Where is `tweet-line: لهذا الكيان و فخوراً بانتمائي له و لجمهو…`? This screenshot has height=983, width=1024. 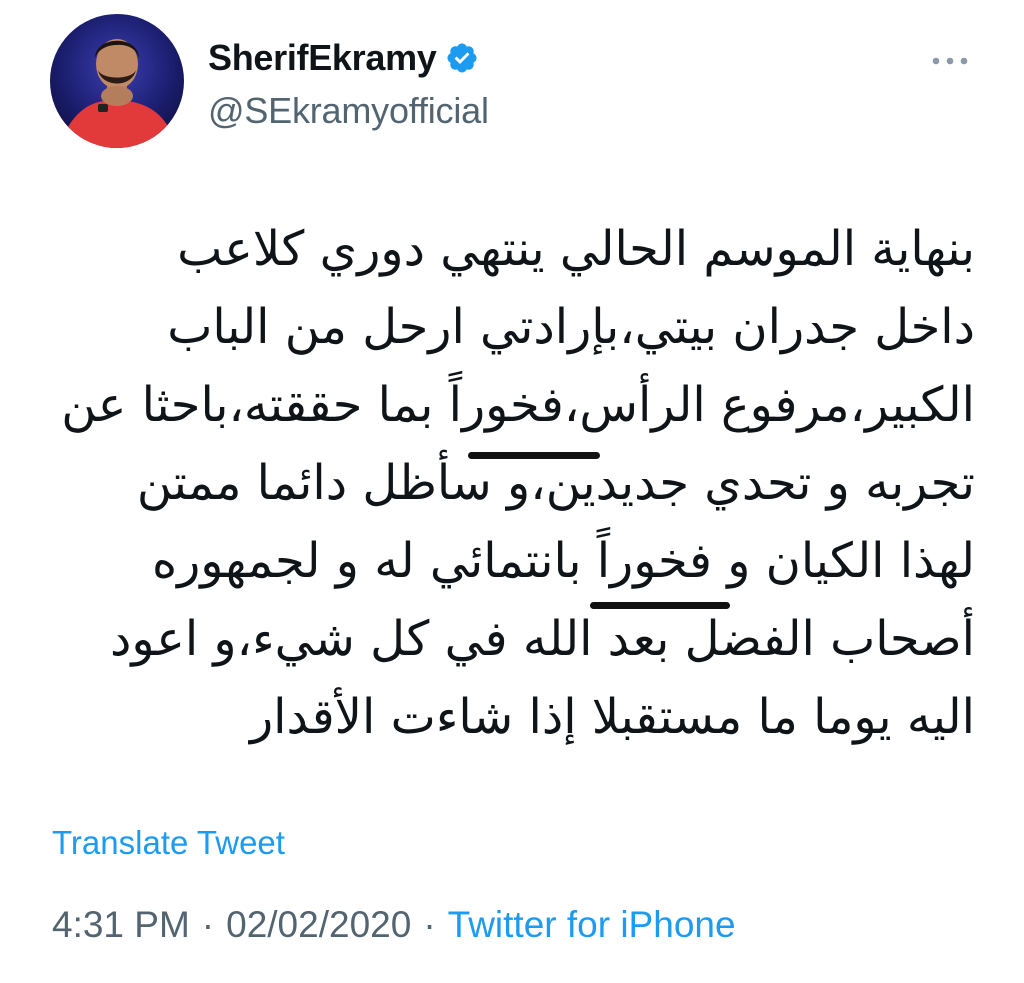 tweet-line: لهذا الكيان و فخوراً بانتمائي له و لجمهو… is located at coordinates (563, 561).